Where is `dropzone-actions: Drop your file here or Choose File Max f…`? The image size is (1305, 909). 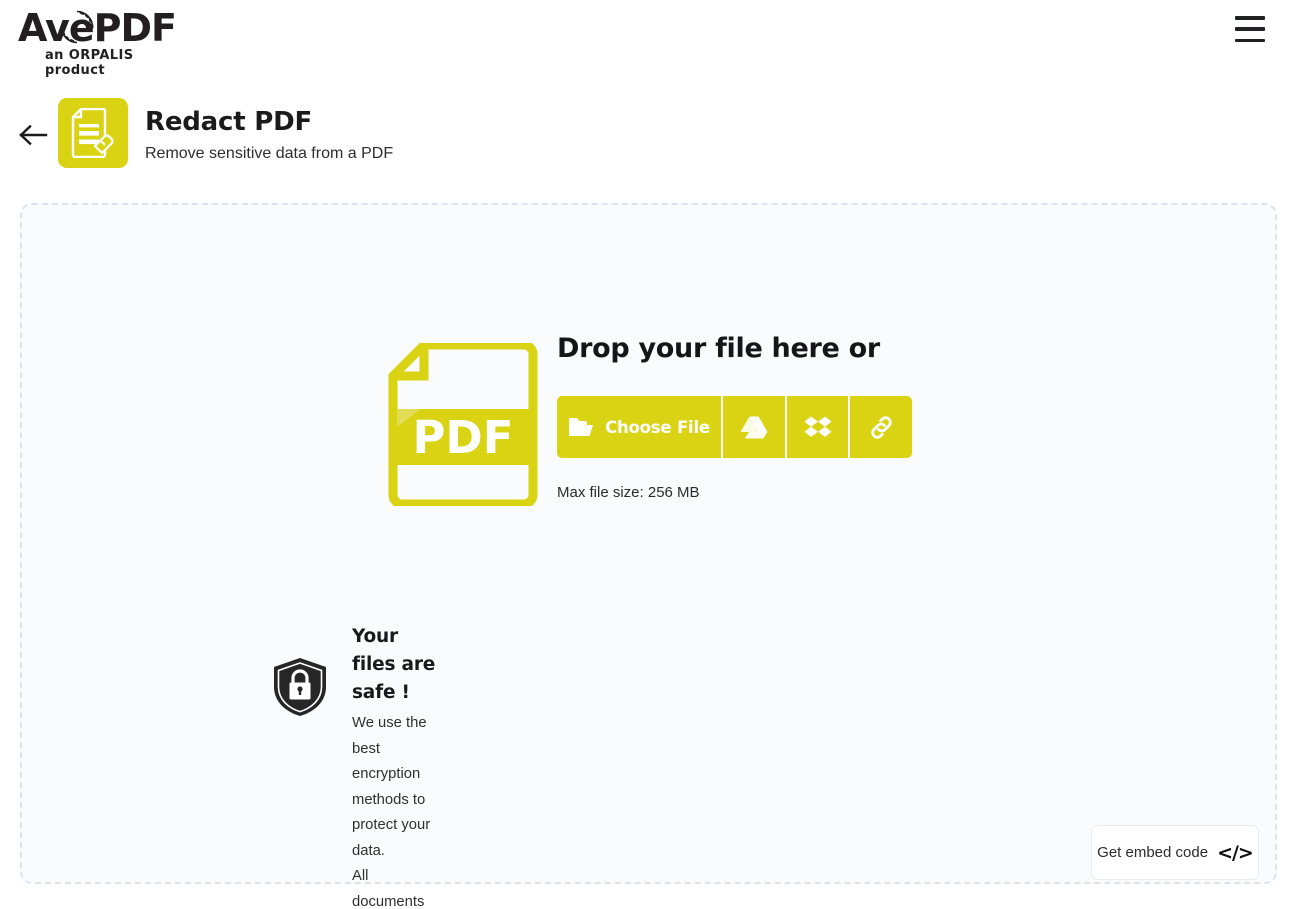
dropzone-actions: Drop your file here or Choose File Max f… is located at coordinates (734, 417).